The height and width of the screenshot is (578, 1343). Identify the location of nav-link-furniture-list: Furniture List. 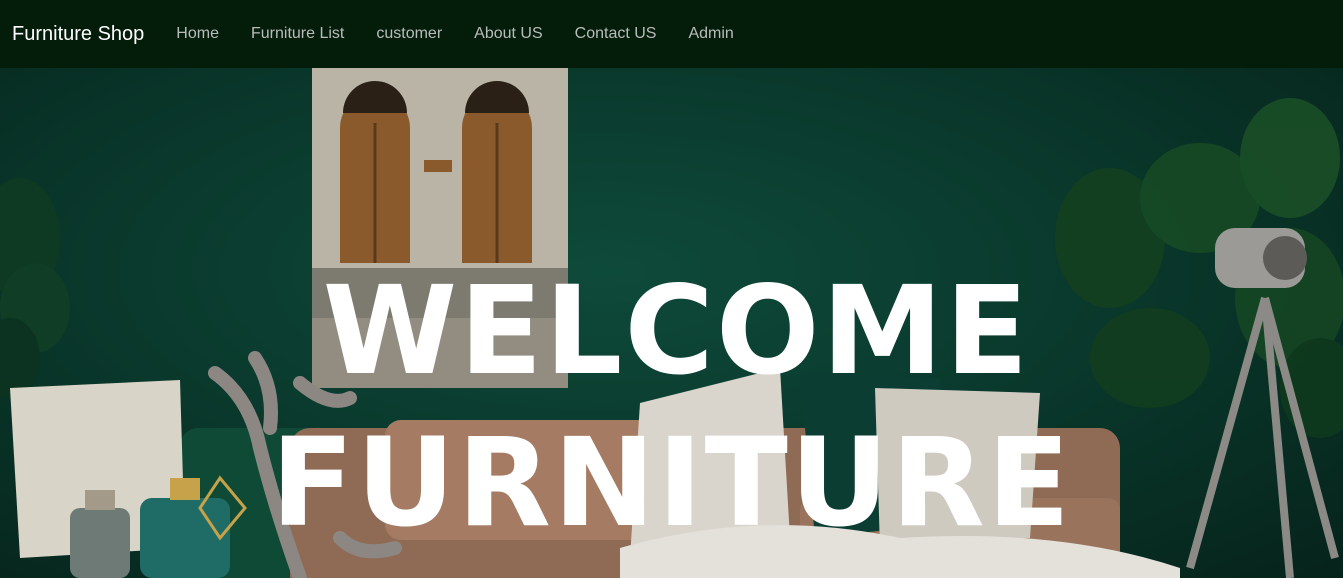
(297, 34).